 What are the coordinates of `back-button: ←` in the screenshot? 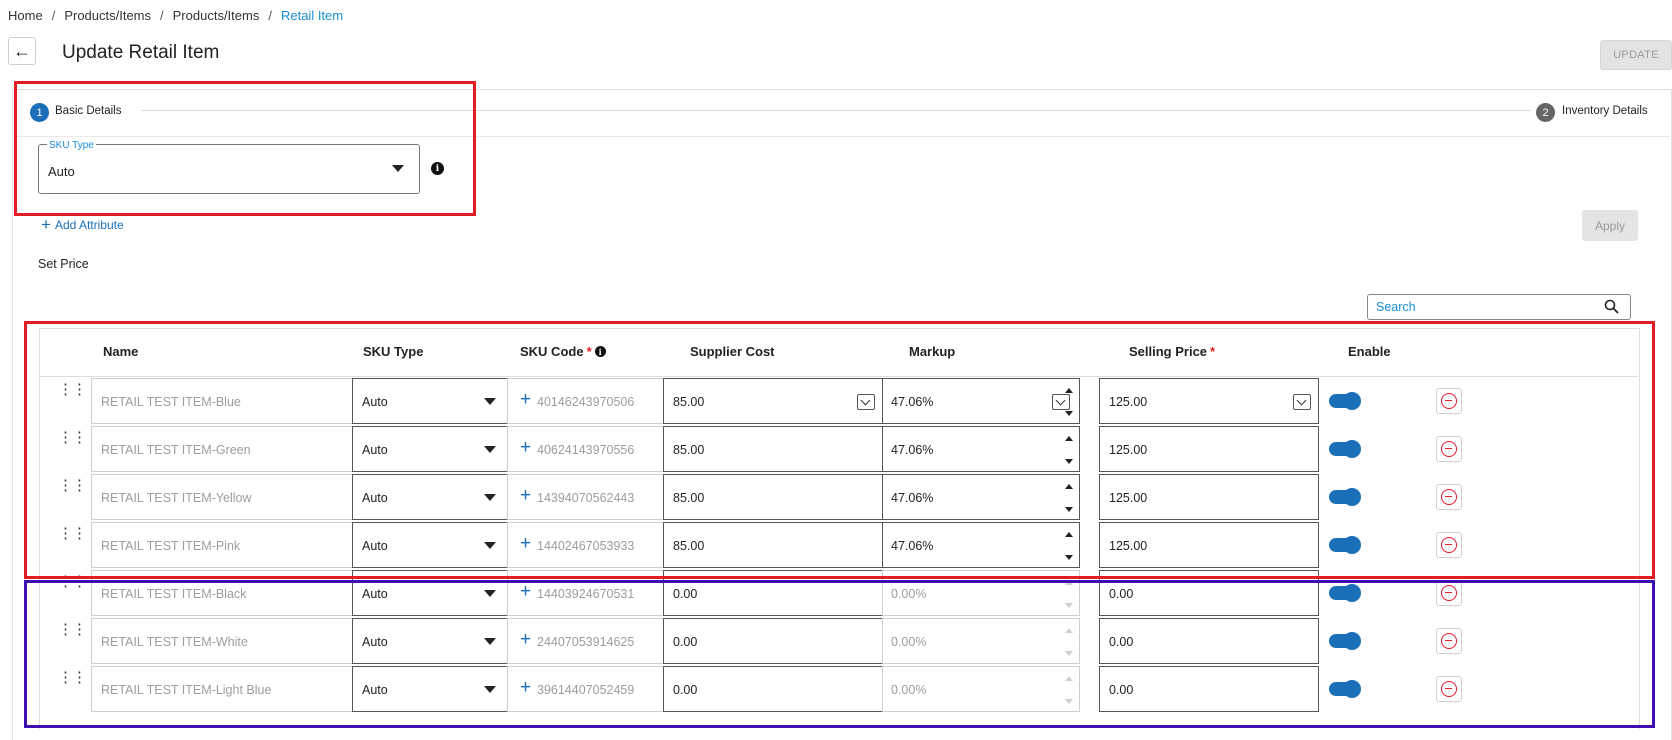 It's located at (22, 51).